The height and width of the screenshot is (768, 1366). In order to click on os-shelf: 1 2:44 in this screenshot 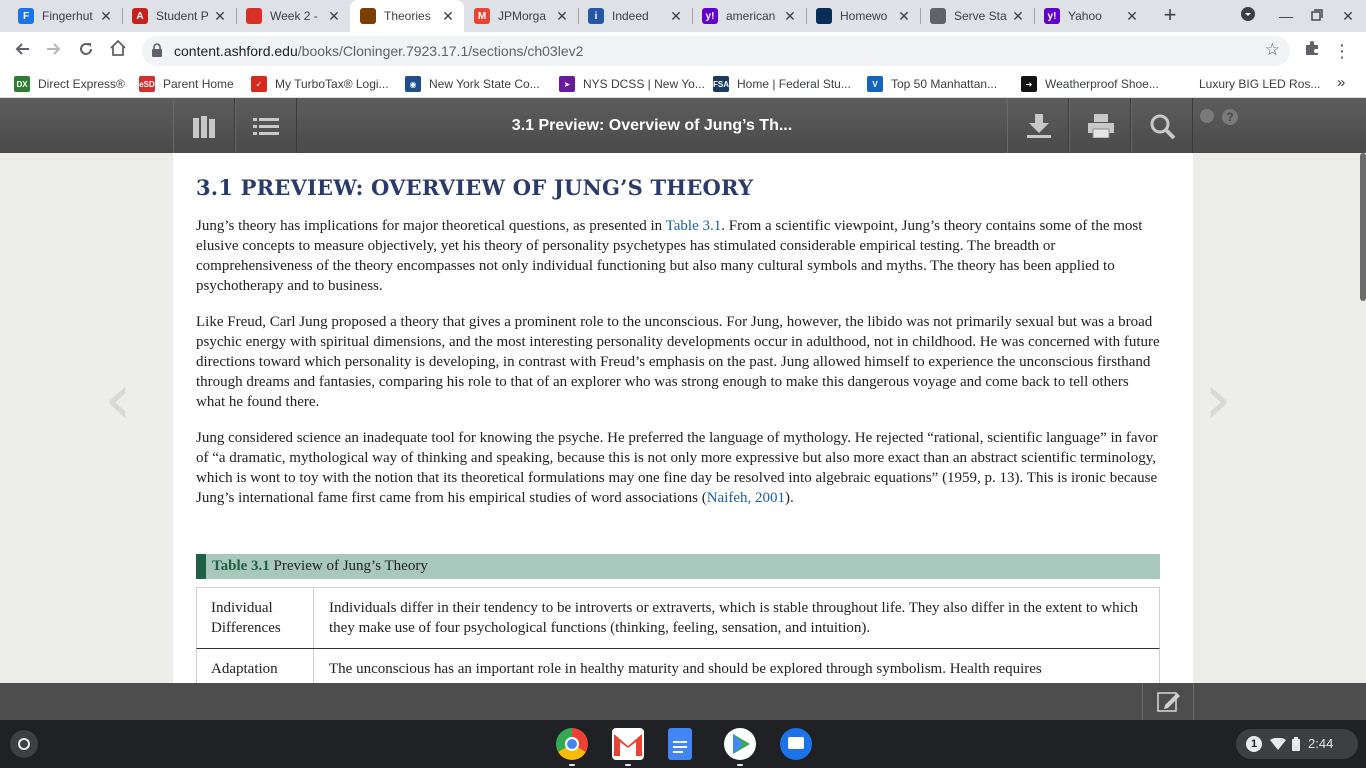, I will do `click(683, 744)`.